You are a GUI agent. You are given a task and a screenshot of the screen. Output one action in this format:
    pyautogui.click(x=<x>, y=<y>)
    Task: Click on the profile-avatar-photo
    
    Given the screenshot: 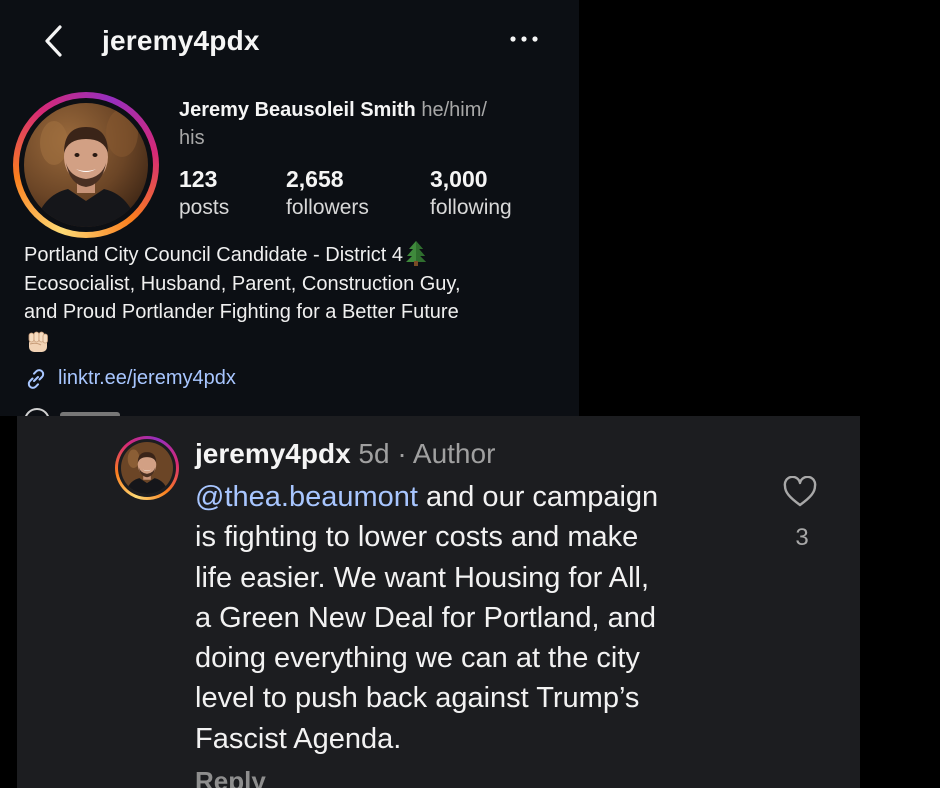 What is the action you would take?
    pyautogui.click(x=86, y=165)
    